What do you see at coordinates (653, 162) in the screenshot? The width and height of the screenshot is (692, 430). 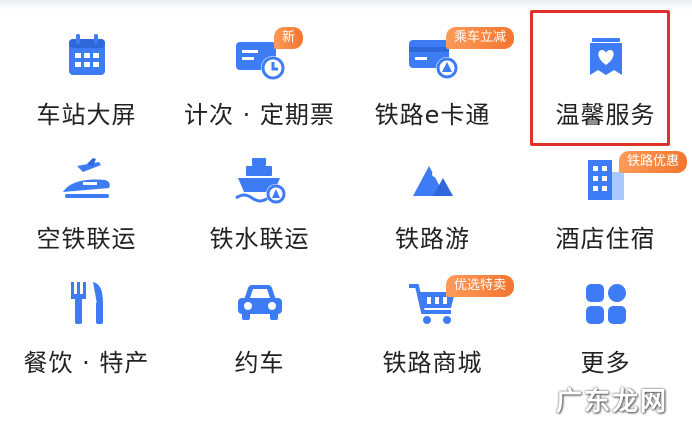 I see `rail-discount-badge: 铁路优惠` at bounding box center [653, 162].